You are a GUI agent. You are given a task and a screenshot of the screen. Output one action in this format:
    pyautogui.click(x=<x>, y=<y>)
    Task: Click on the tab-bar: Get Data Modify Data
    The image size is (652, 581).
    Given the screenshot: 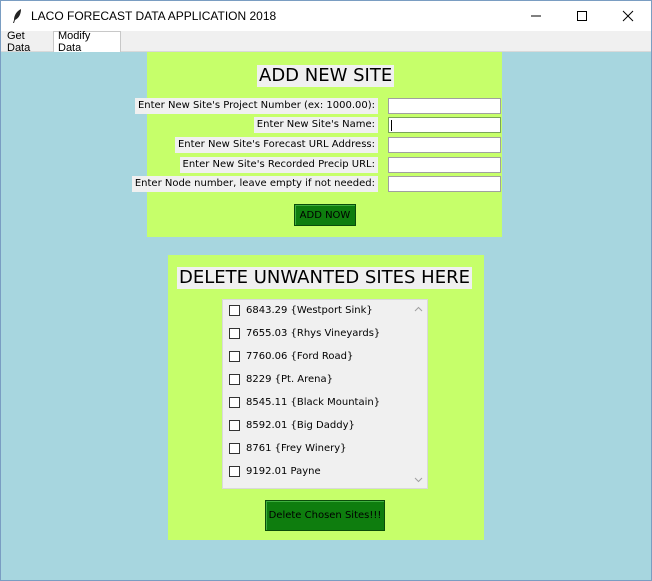 What is the action you would take?
    pyautogui.click(x=326, y=42)
    